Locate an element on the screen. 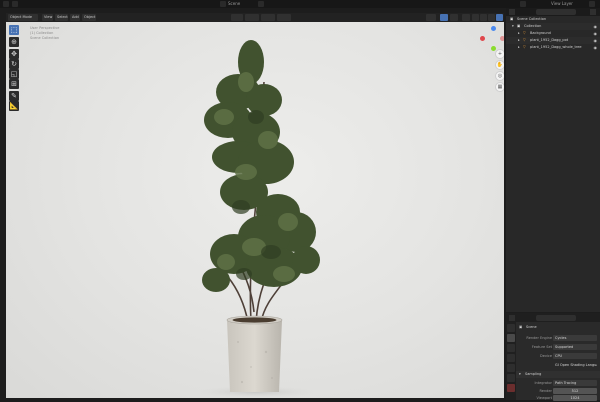 The image size is (600, 402). shading-wireframe-button is located at coordinates (475, 17).